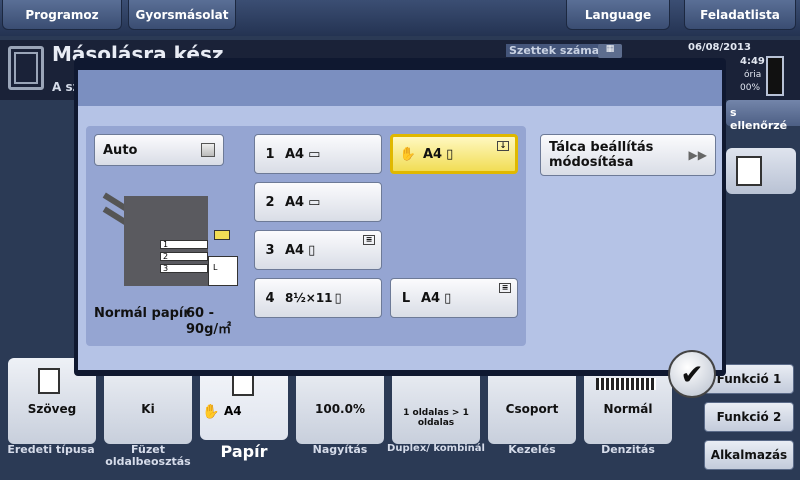  I want to click on keypad-icon: ▦, so click(610, 51).